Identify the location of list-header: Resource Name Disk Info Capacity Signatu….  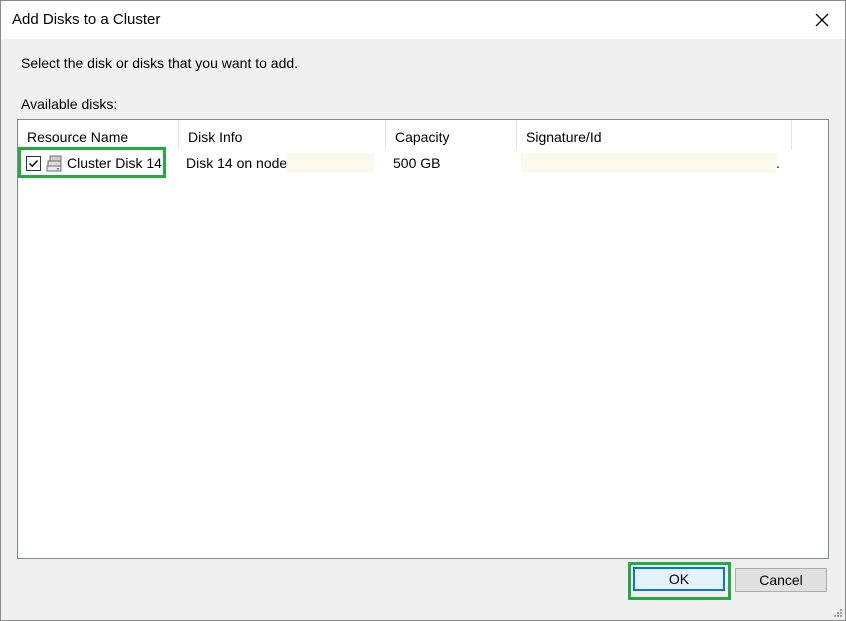
(423, 135).